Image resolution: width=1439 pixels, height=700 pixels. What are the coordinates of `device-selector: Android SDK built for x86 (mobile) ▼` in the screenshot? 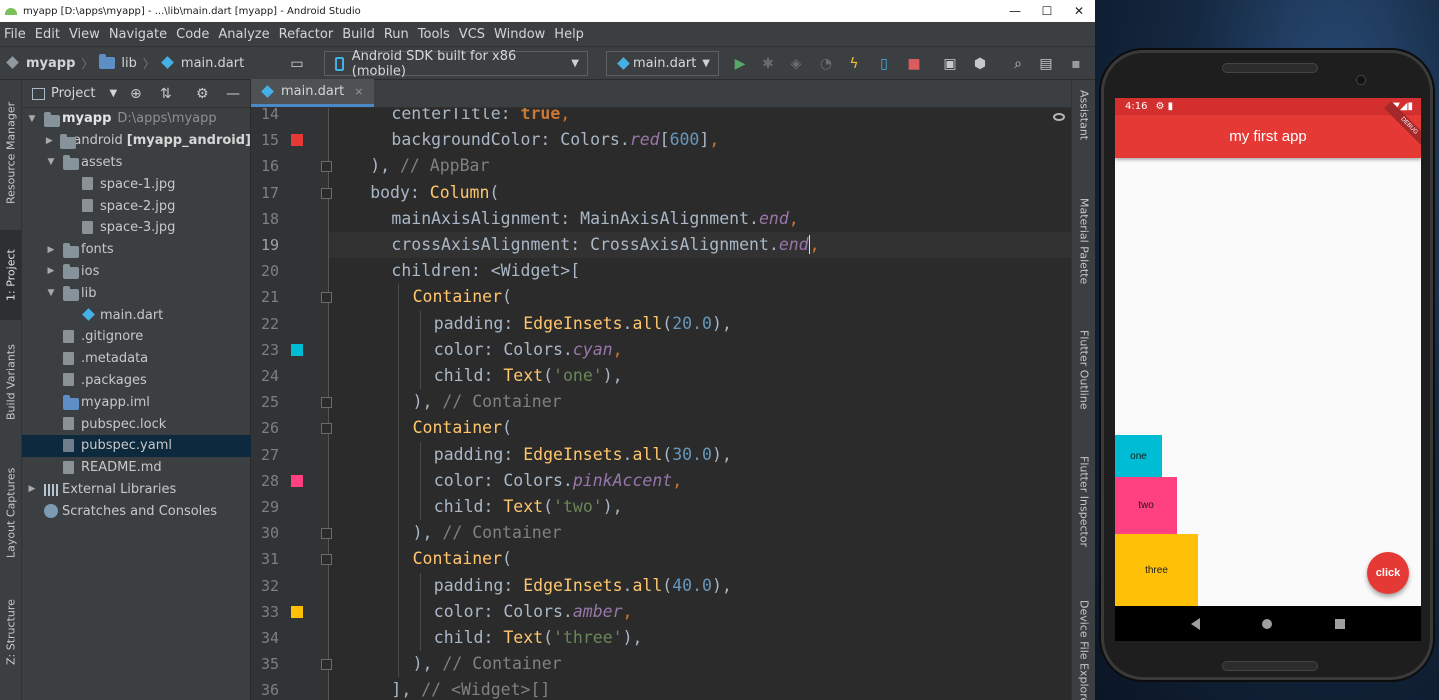 It's located at (456, 64).